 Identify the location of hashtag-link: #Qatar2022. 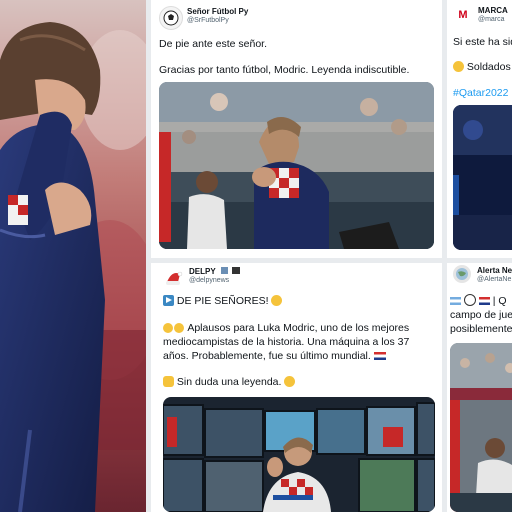
(480, 93).